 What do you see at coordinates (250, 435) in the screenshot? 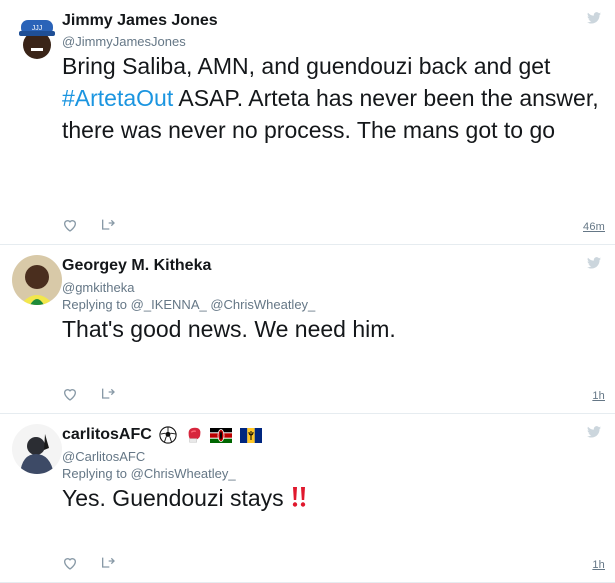
I see `barbados-flag-icon` at bounding box center [250, 435].